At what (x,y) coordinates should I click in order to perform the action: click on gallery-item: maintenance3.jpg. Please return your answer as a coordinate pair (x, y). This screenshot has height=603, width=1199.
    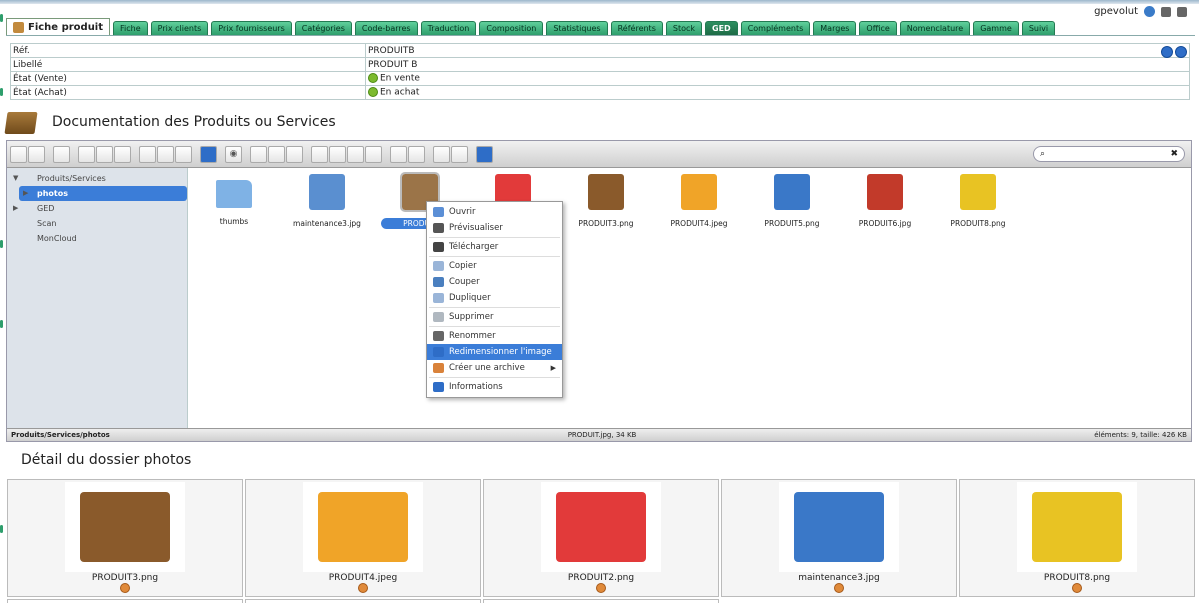
    Looking at the image, I should click on (839, 538).